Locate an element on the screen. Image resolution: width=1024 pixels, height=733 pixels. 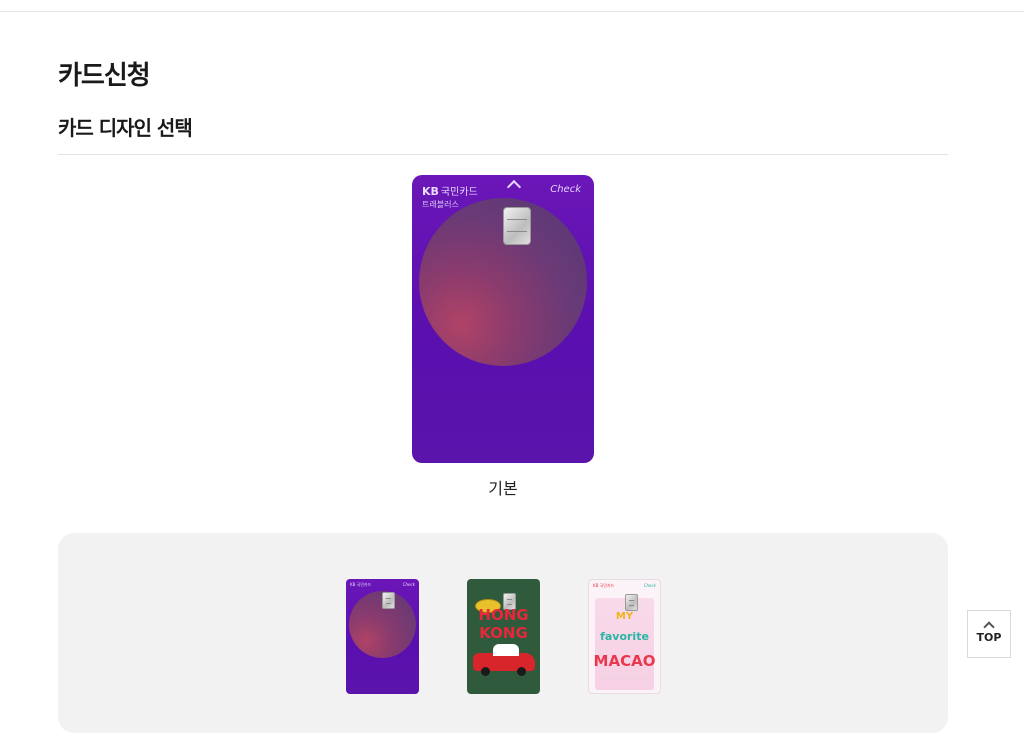
hong-text: HONG is located at coordinates (503, 615).